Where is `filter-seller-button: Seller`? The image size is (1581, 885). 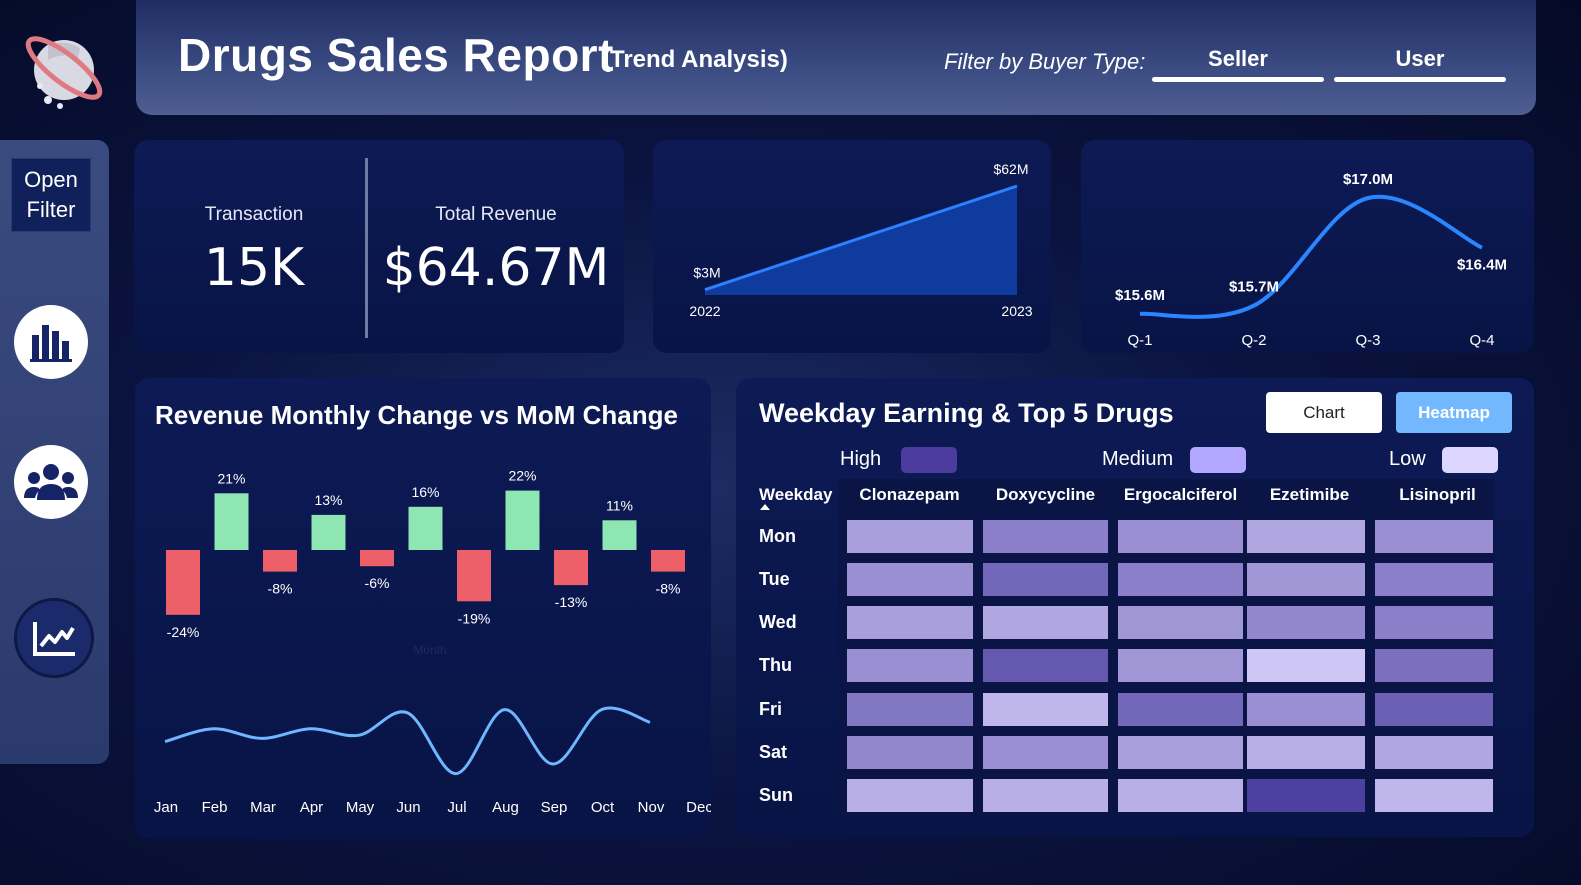
filter-seller-button: Seller is located at coordinates (1238, 60).